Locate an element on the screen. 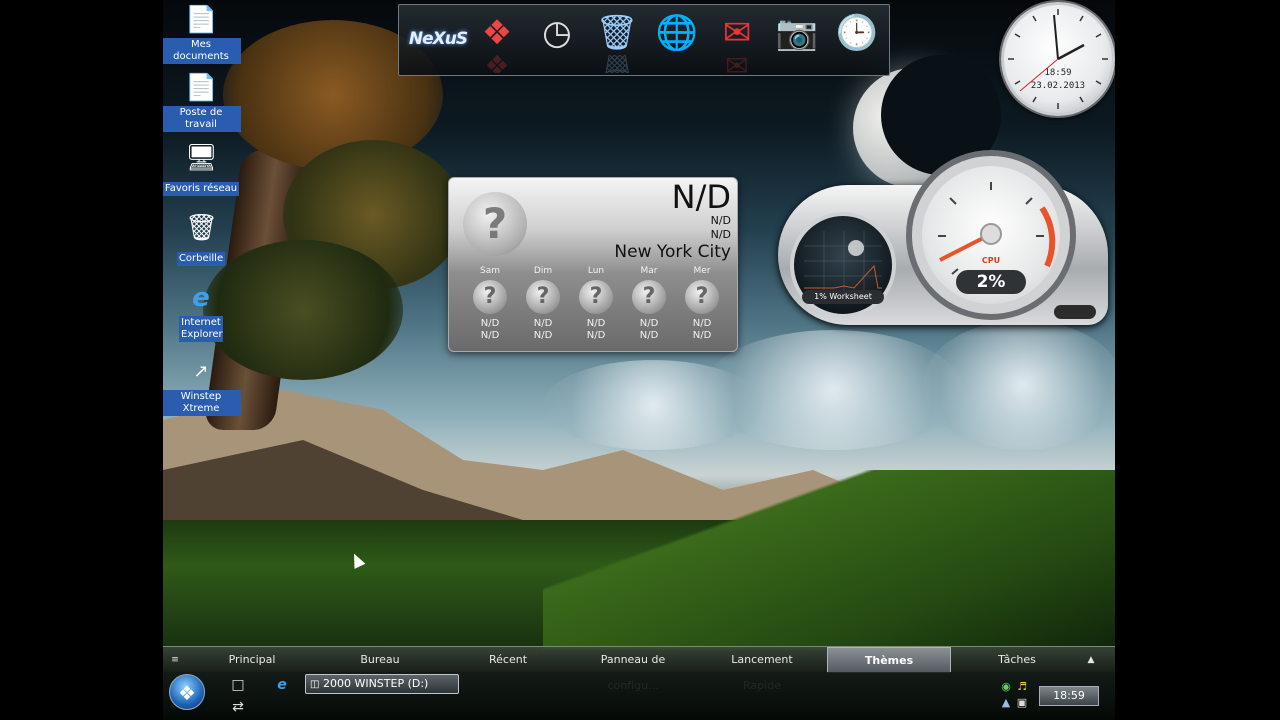  forecast-day: Mar ? N/D N/D is located at coordinates (649, 304).